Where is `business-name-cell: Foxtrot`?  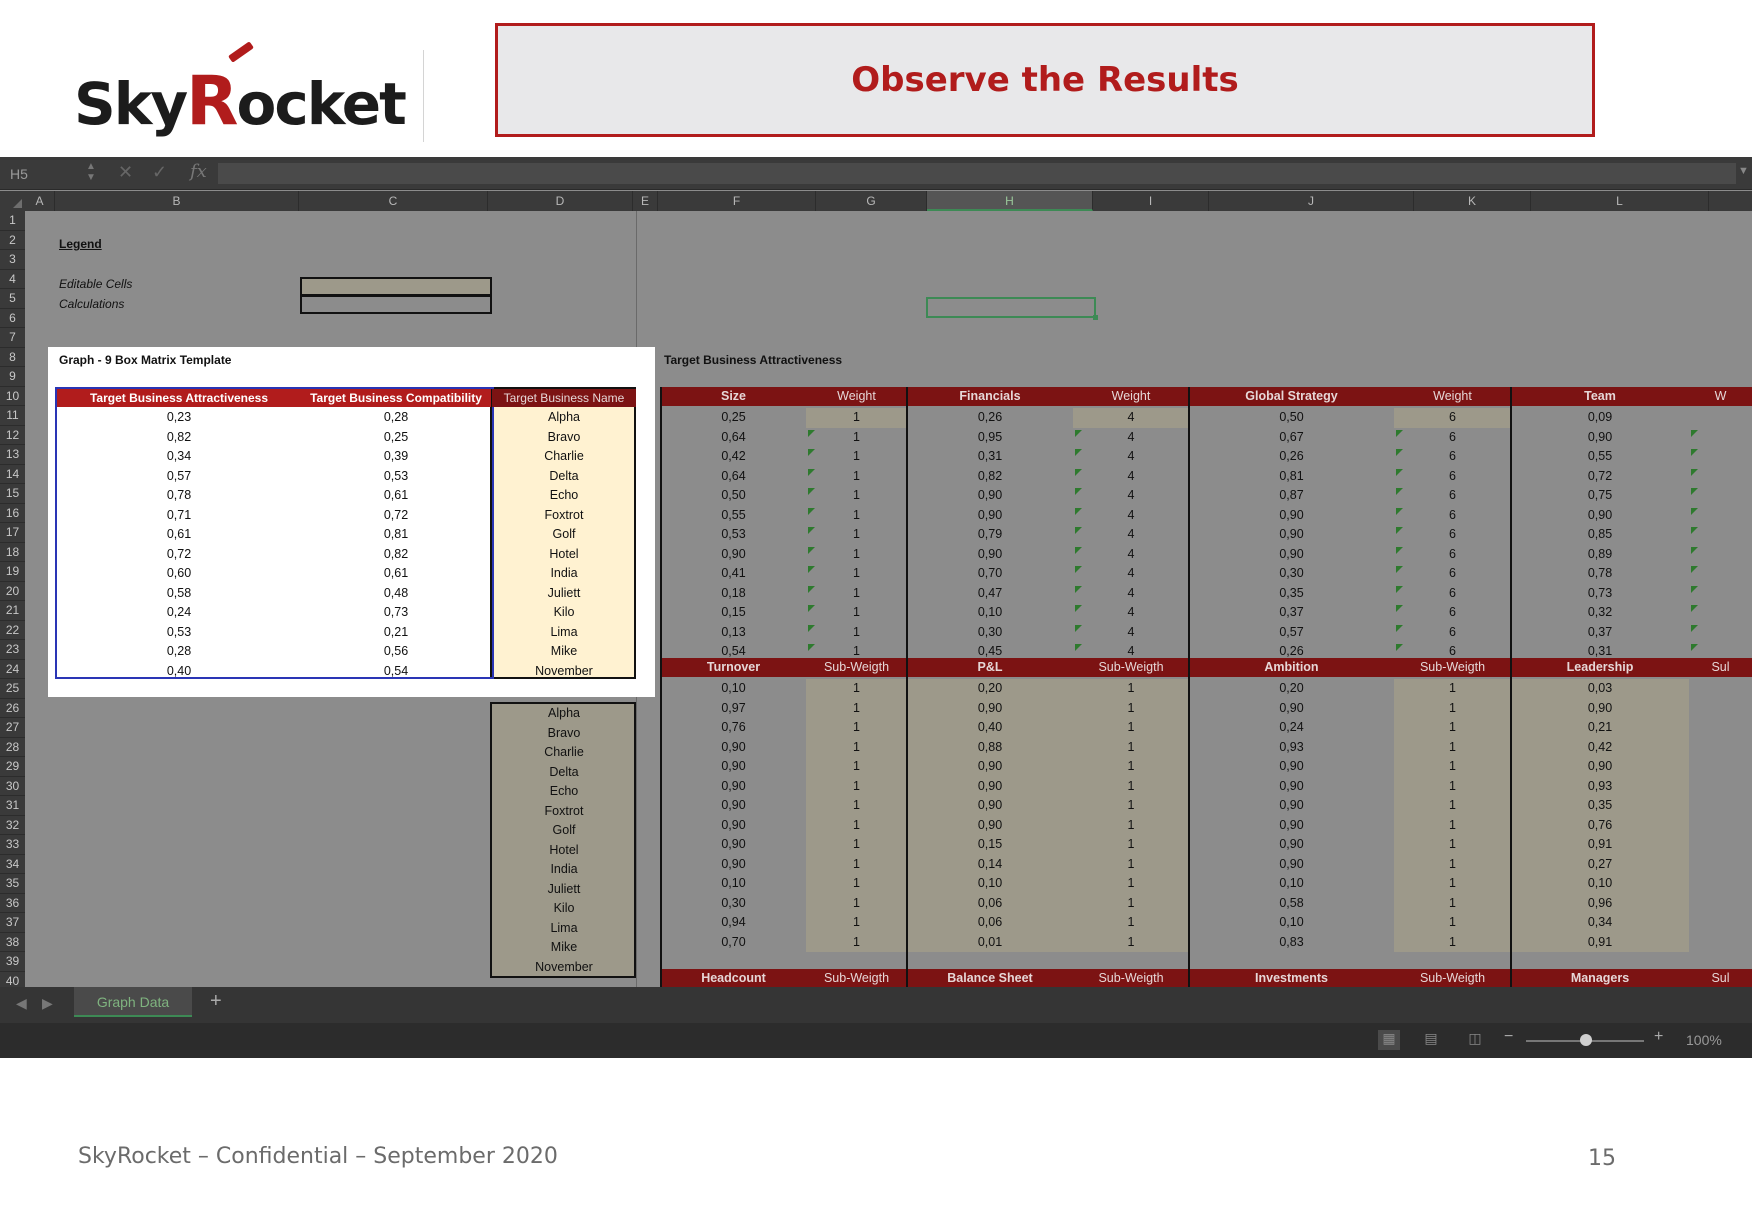 business-name-cell: Foxtrot is located at coordinates (564, 516).